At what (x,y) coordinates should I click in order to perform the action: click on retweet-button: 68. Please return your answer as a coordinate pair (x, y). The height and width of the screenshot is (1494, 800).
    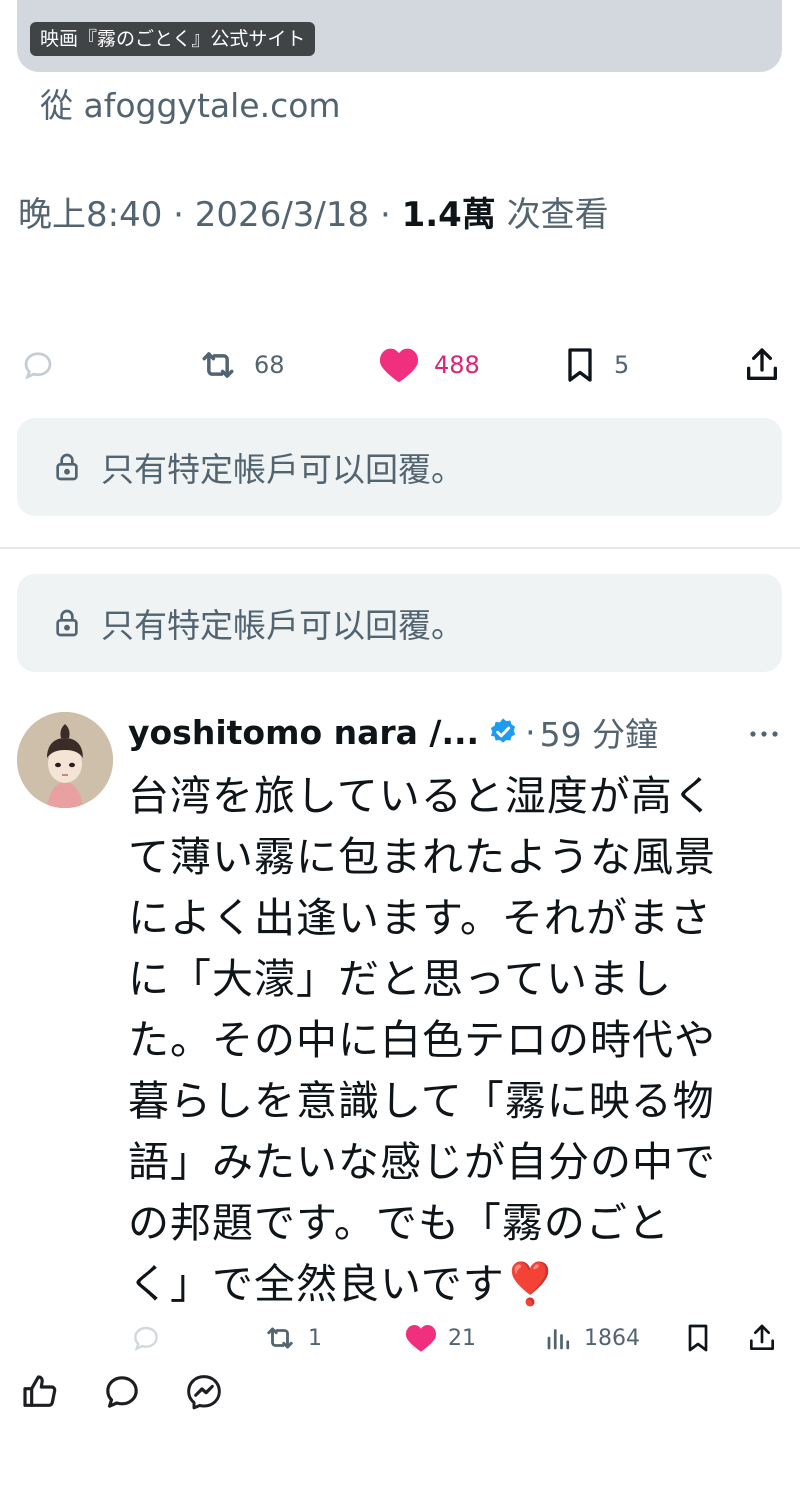
    Looking at the image, I should click on (240, 365).